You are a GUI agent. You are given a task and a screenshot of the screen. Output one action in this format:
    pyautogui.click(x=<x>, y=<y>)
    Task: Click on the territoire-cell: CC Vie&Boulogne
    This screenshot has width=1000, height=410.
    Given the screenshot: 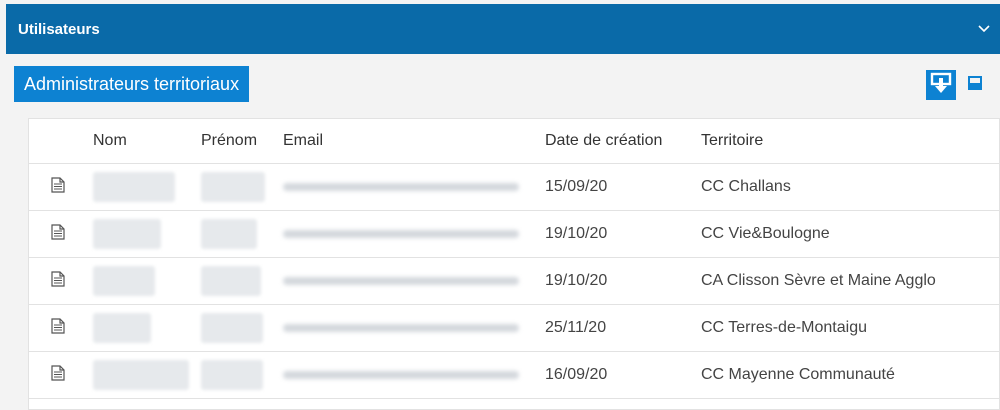 What is the action you would take?
    pyautogui.click(x=847, y=234)
    